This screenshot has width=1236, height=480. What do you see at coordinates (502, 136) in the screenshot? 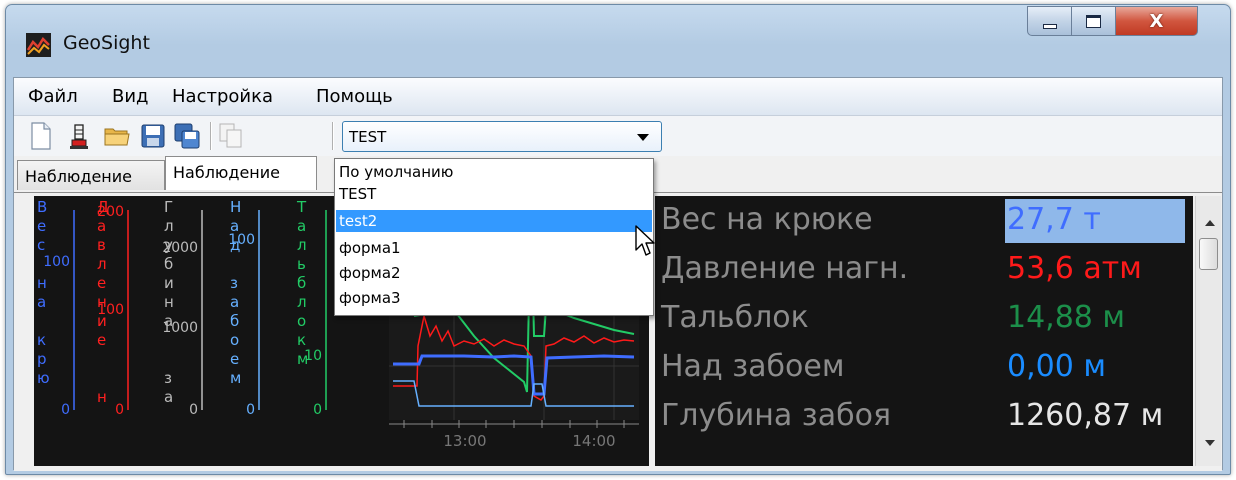
I see `profile-combobox: TEST` at bounding box center [502, 136].